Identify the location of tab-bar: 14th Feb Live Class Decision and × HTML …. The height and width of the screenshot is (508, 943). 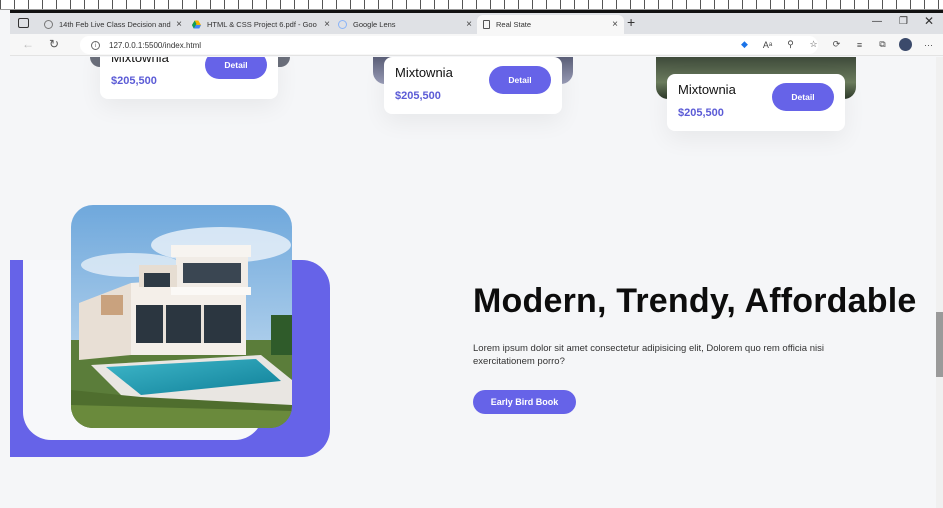
(476, 22).